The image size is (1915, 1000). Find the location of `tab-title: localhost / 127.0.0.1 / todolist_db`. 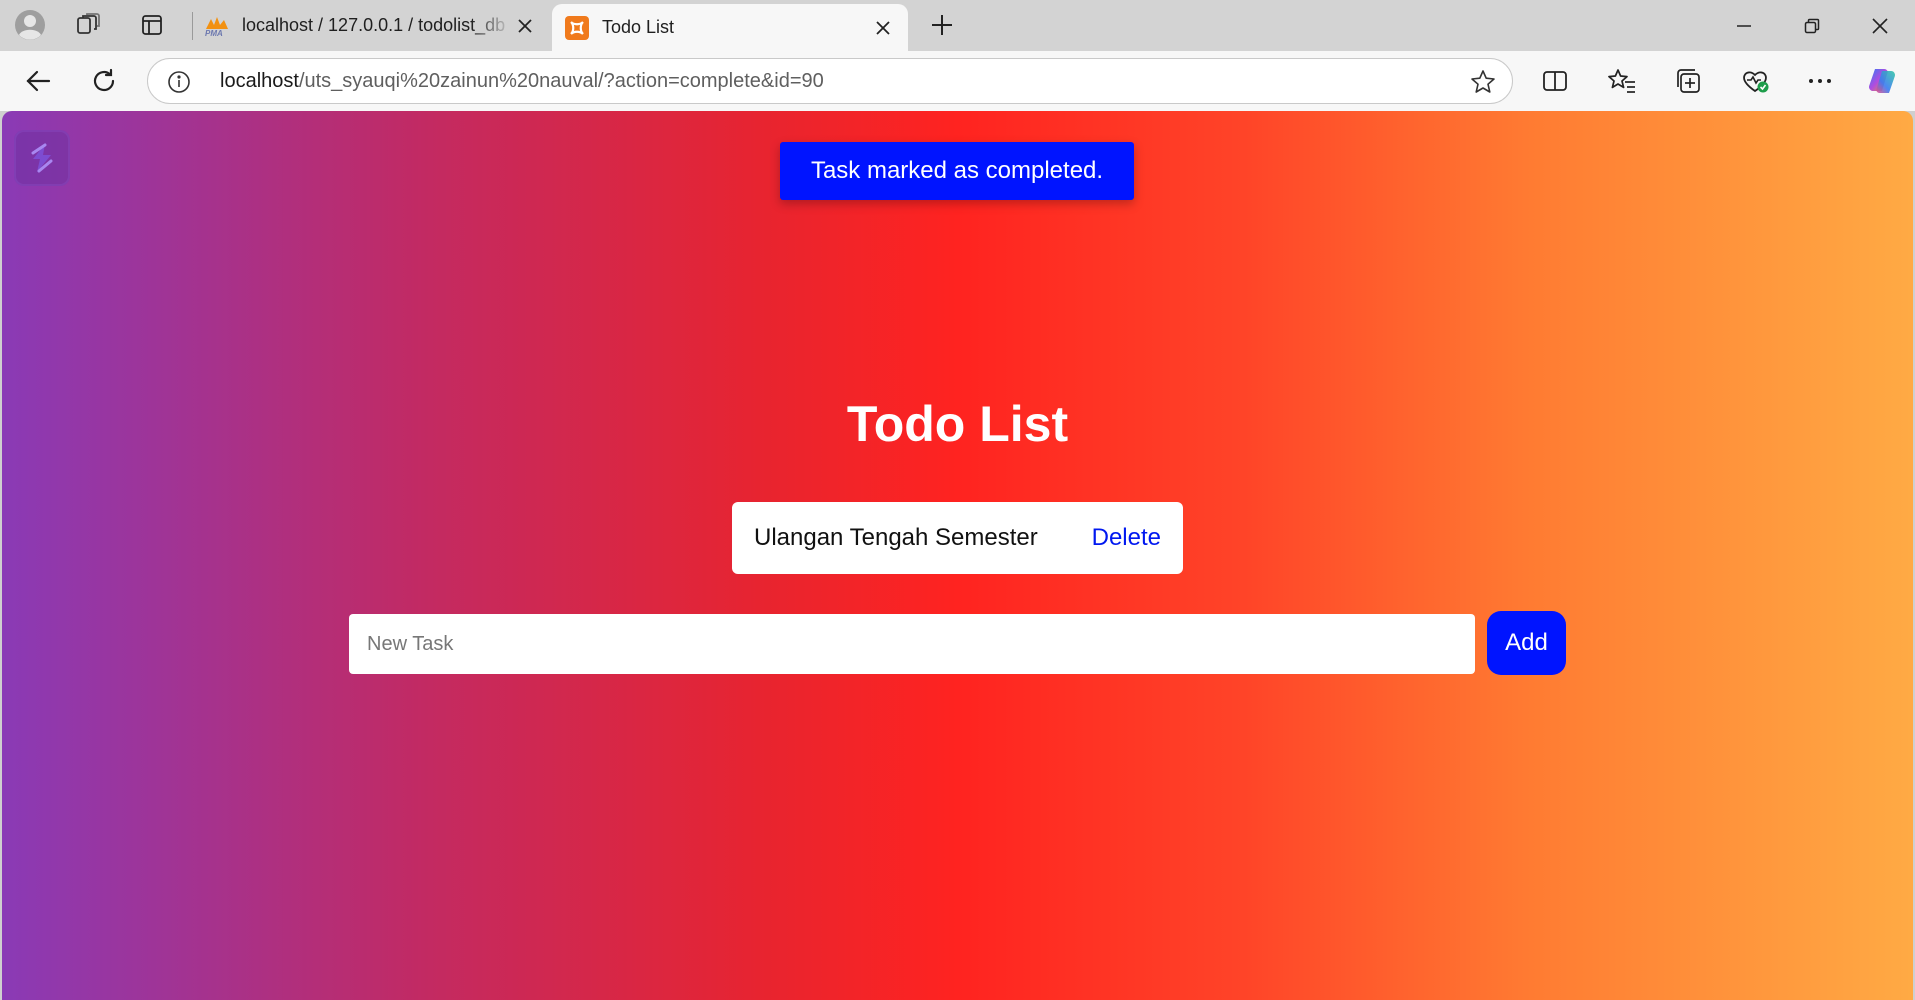

tab-title: localhost / 127.0.0.1 / todolist_db is located at coordinates (374, 25).